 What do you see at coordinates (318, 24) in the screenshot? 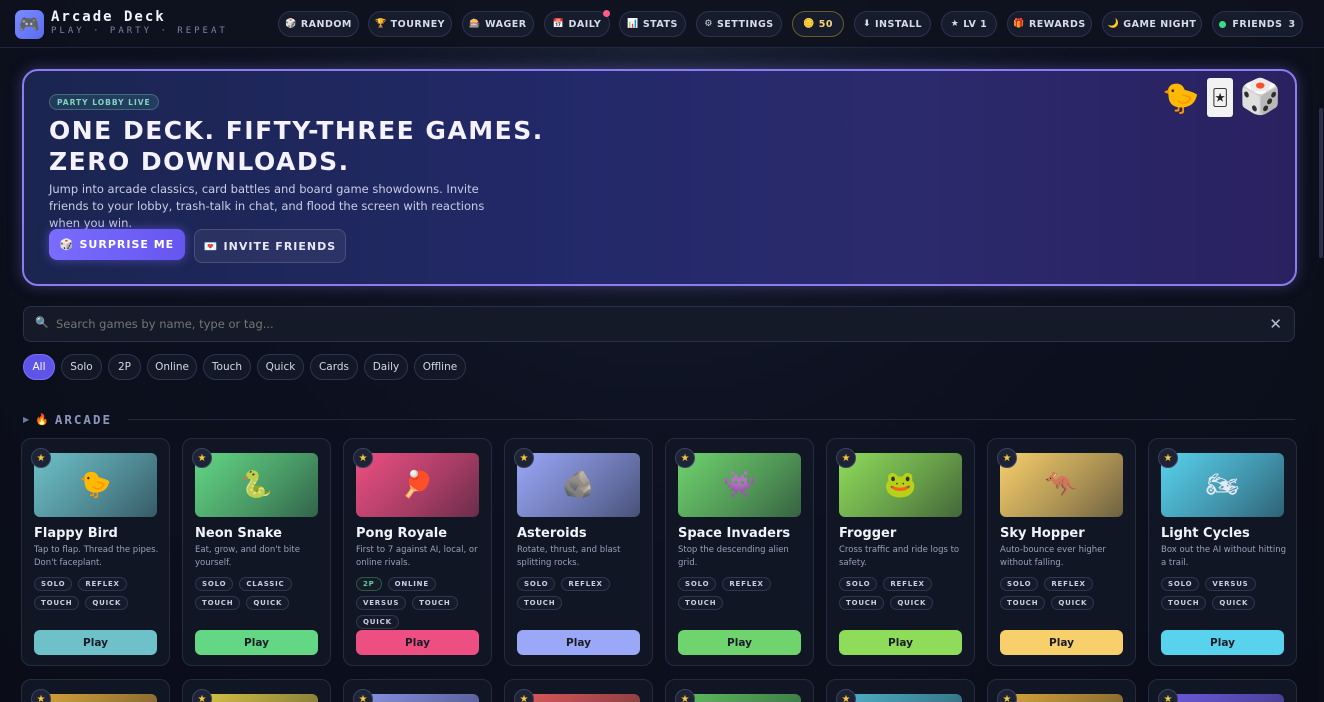
I see `nav-random-button: 🎲 RANDOM` at bounding box center [318, 24].